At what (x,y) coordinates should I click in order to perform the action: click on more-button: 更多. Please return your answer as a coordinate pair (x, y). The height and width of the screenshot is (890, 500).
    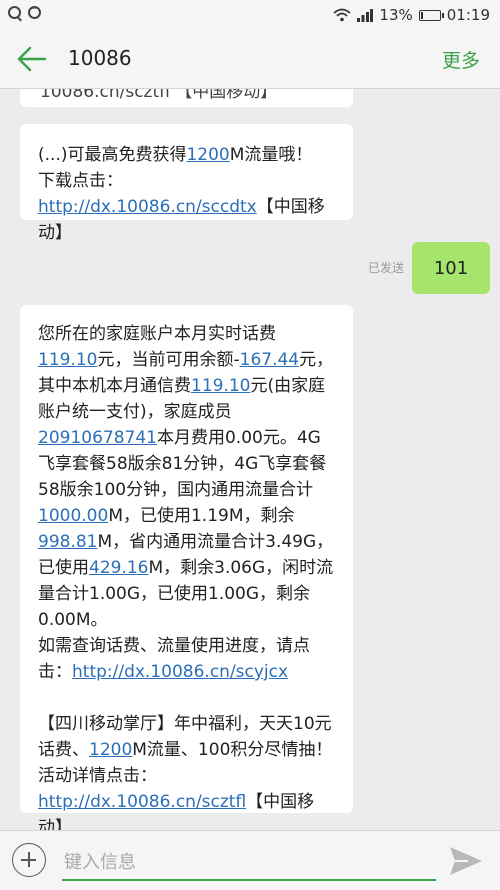
    Looking at the image, I should click on (461, 59).